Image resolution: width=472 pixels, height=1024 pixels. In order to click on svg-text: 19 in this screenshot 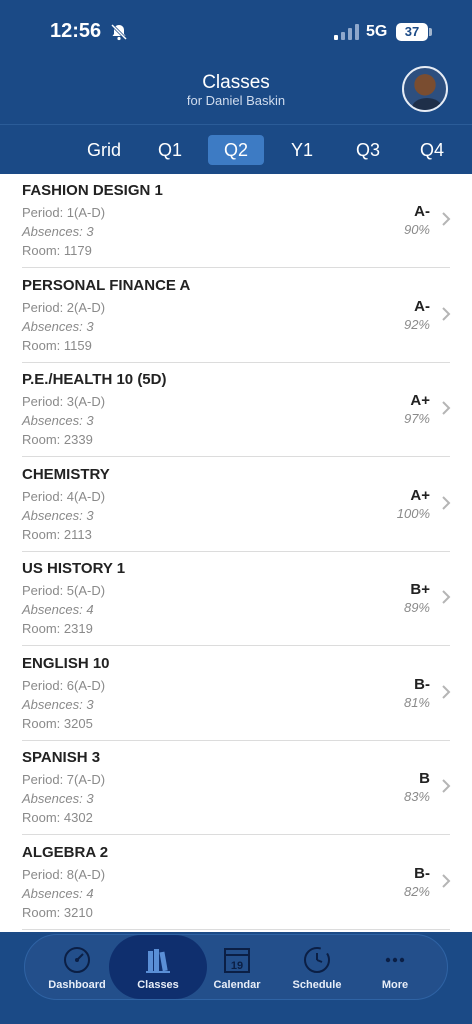, I will do `click(237, 966)`.